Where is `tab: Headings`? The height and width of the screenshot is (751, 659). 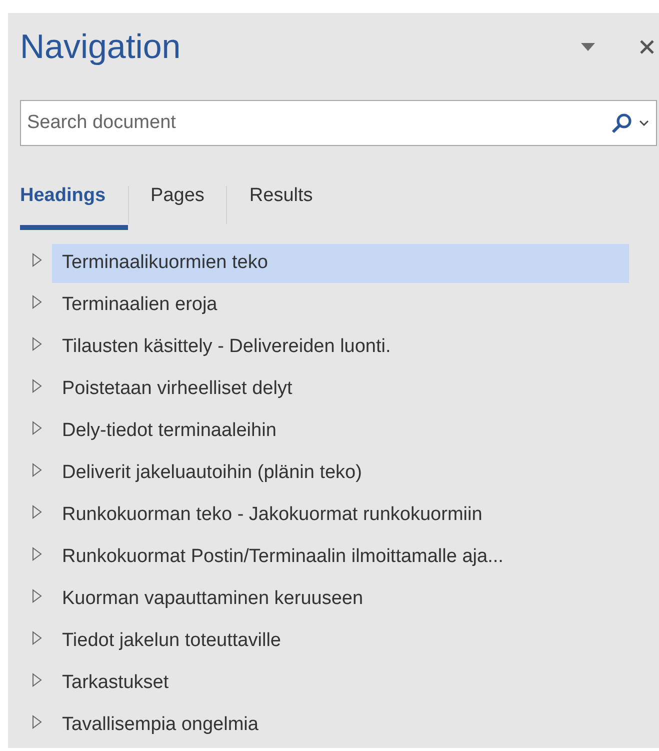
tab: Headings is located at coordinates (74, 205).